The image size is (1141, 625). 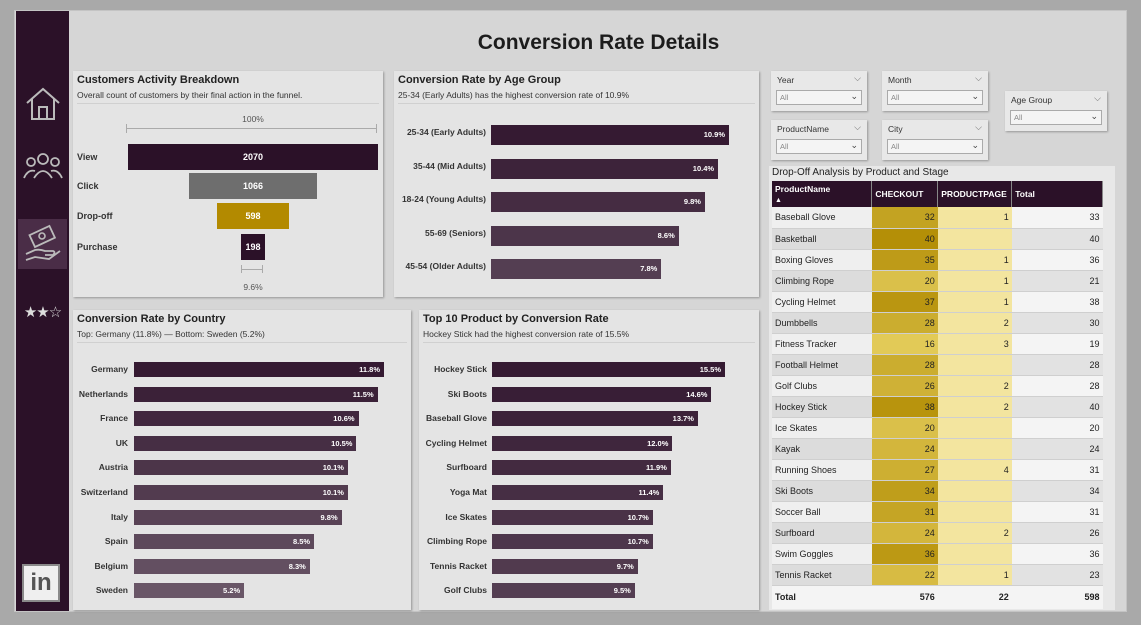 I want to click on country-bar-value: 8.3%, so click(x=297, y=566).